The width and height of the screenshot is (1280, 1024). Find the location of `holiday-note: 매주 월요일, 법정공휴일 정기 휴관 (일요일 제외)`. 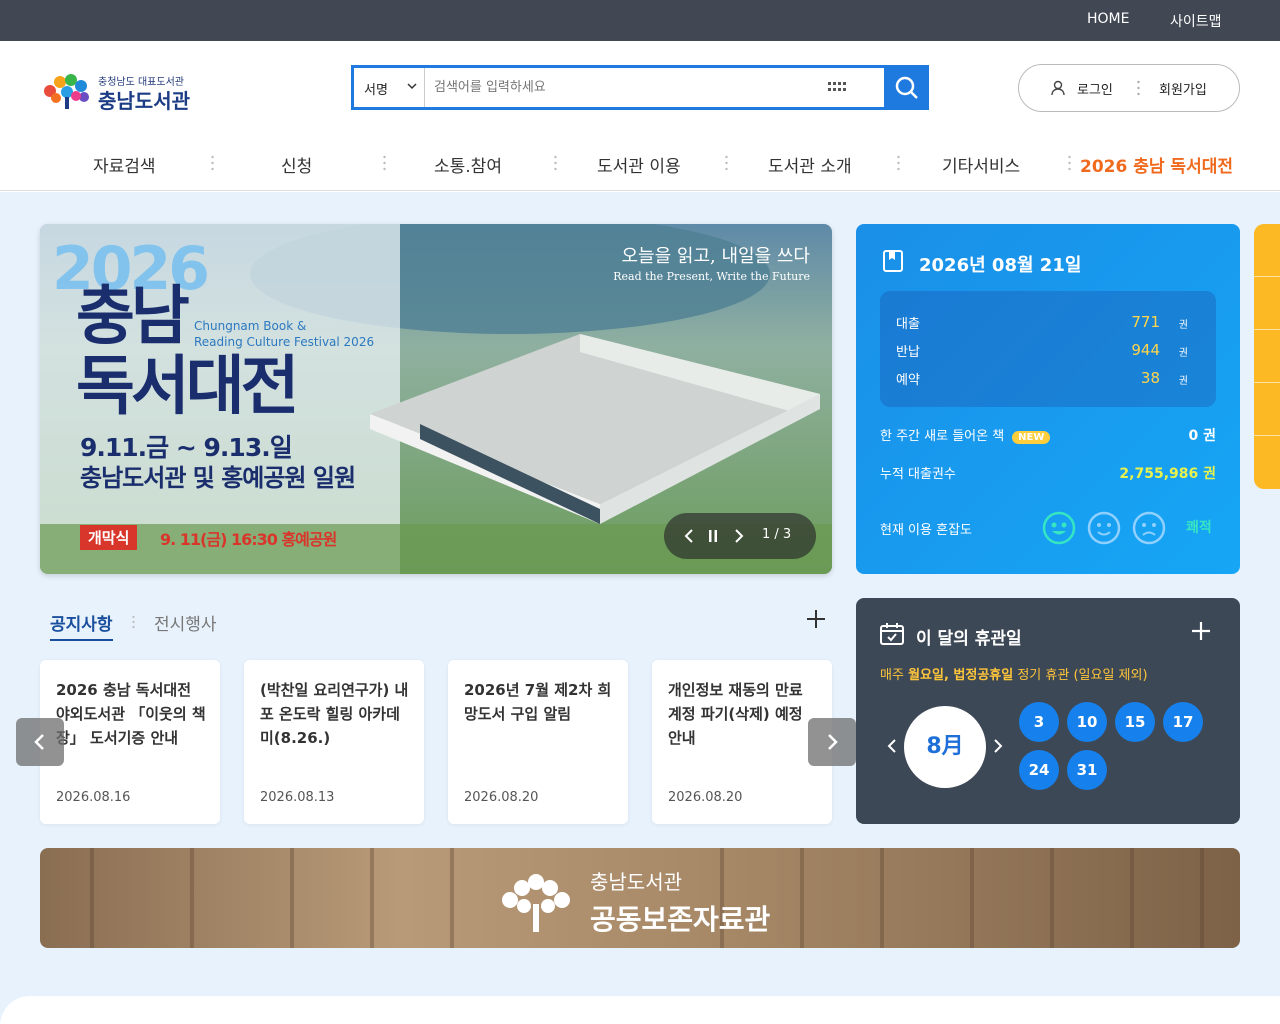

holiday-note: 매주 월요일, 법정공휴일 정기 휴관 (일요일 제외) is located at coordinates (1014, 673).